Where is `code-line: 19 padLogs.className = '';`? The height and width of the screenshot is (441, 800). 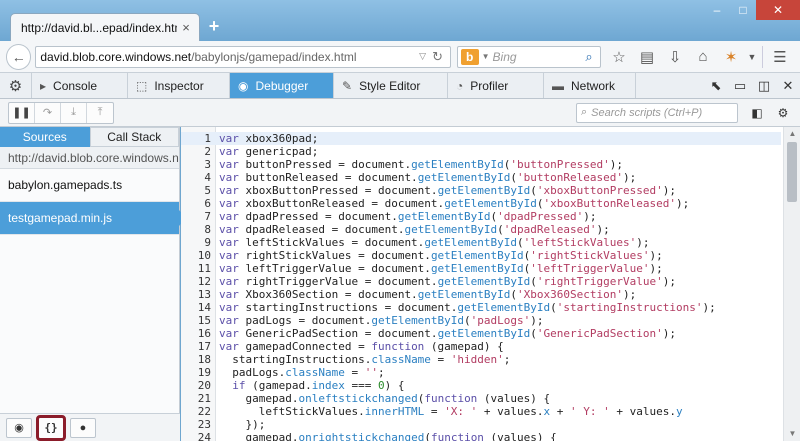 code-line: 19 padLogs.className = ''; is located at coordinates (481, 372).